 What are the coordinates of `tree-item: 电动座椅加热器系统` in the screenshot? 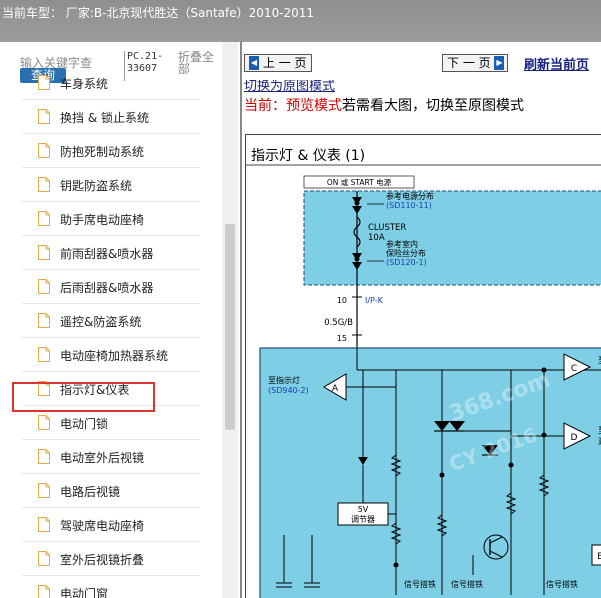 It's located at (111, 355).